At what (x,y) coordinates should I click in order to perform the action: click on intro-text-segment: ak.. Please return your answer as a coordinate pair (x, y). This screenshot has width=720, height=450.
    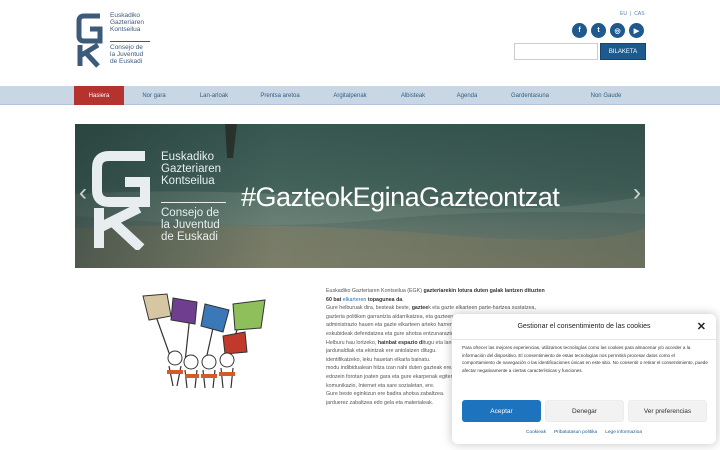
    Looking at the image, I should click on (430, 402).